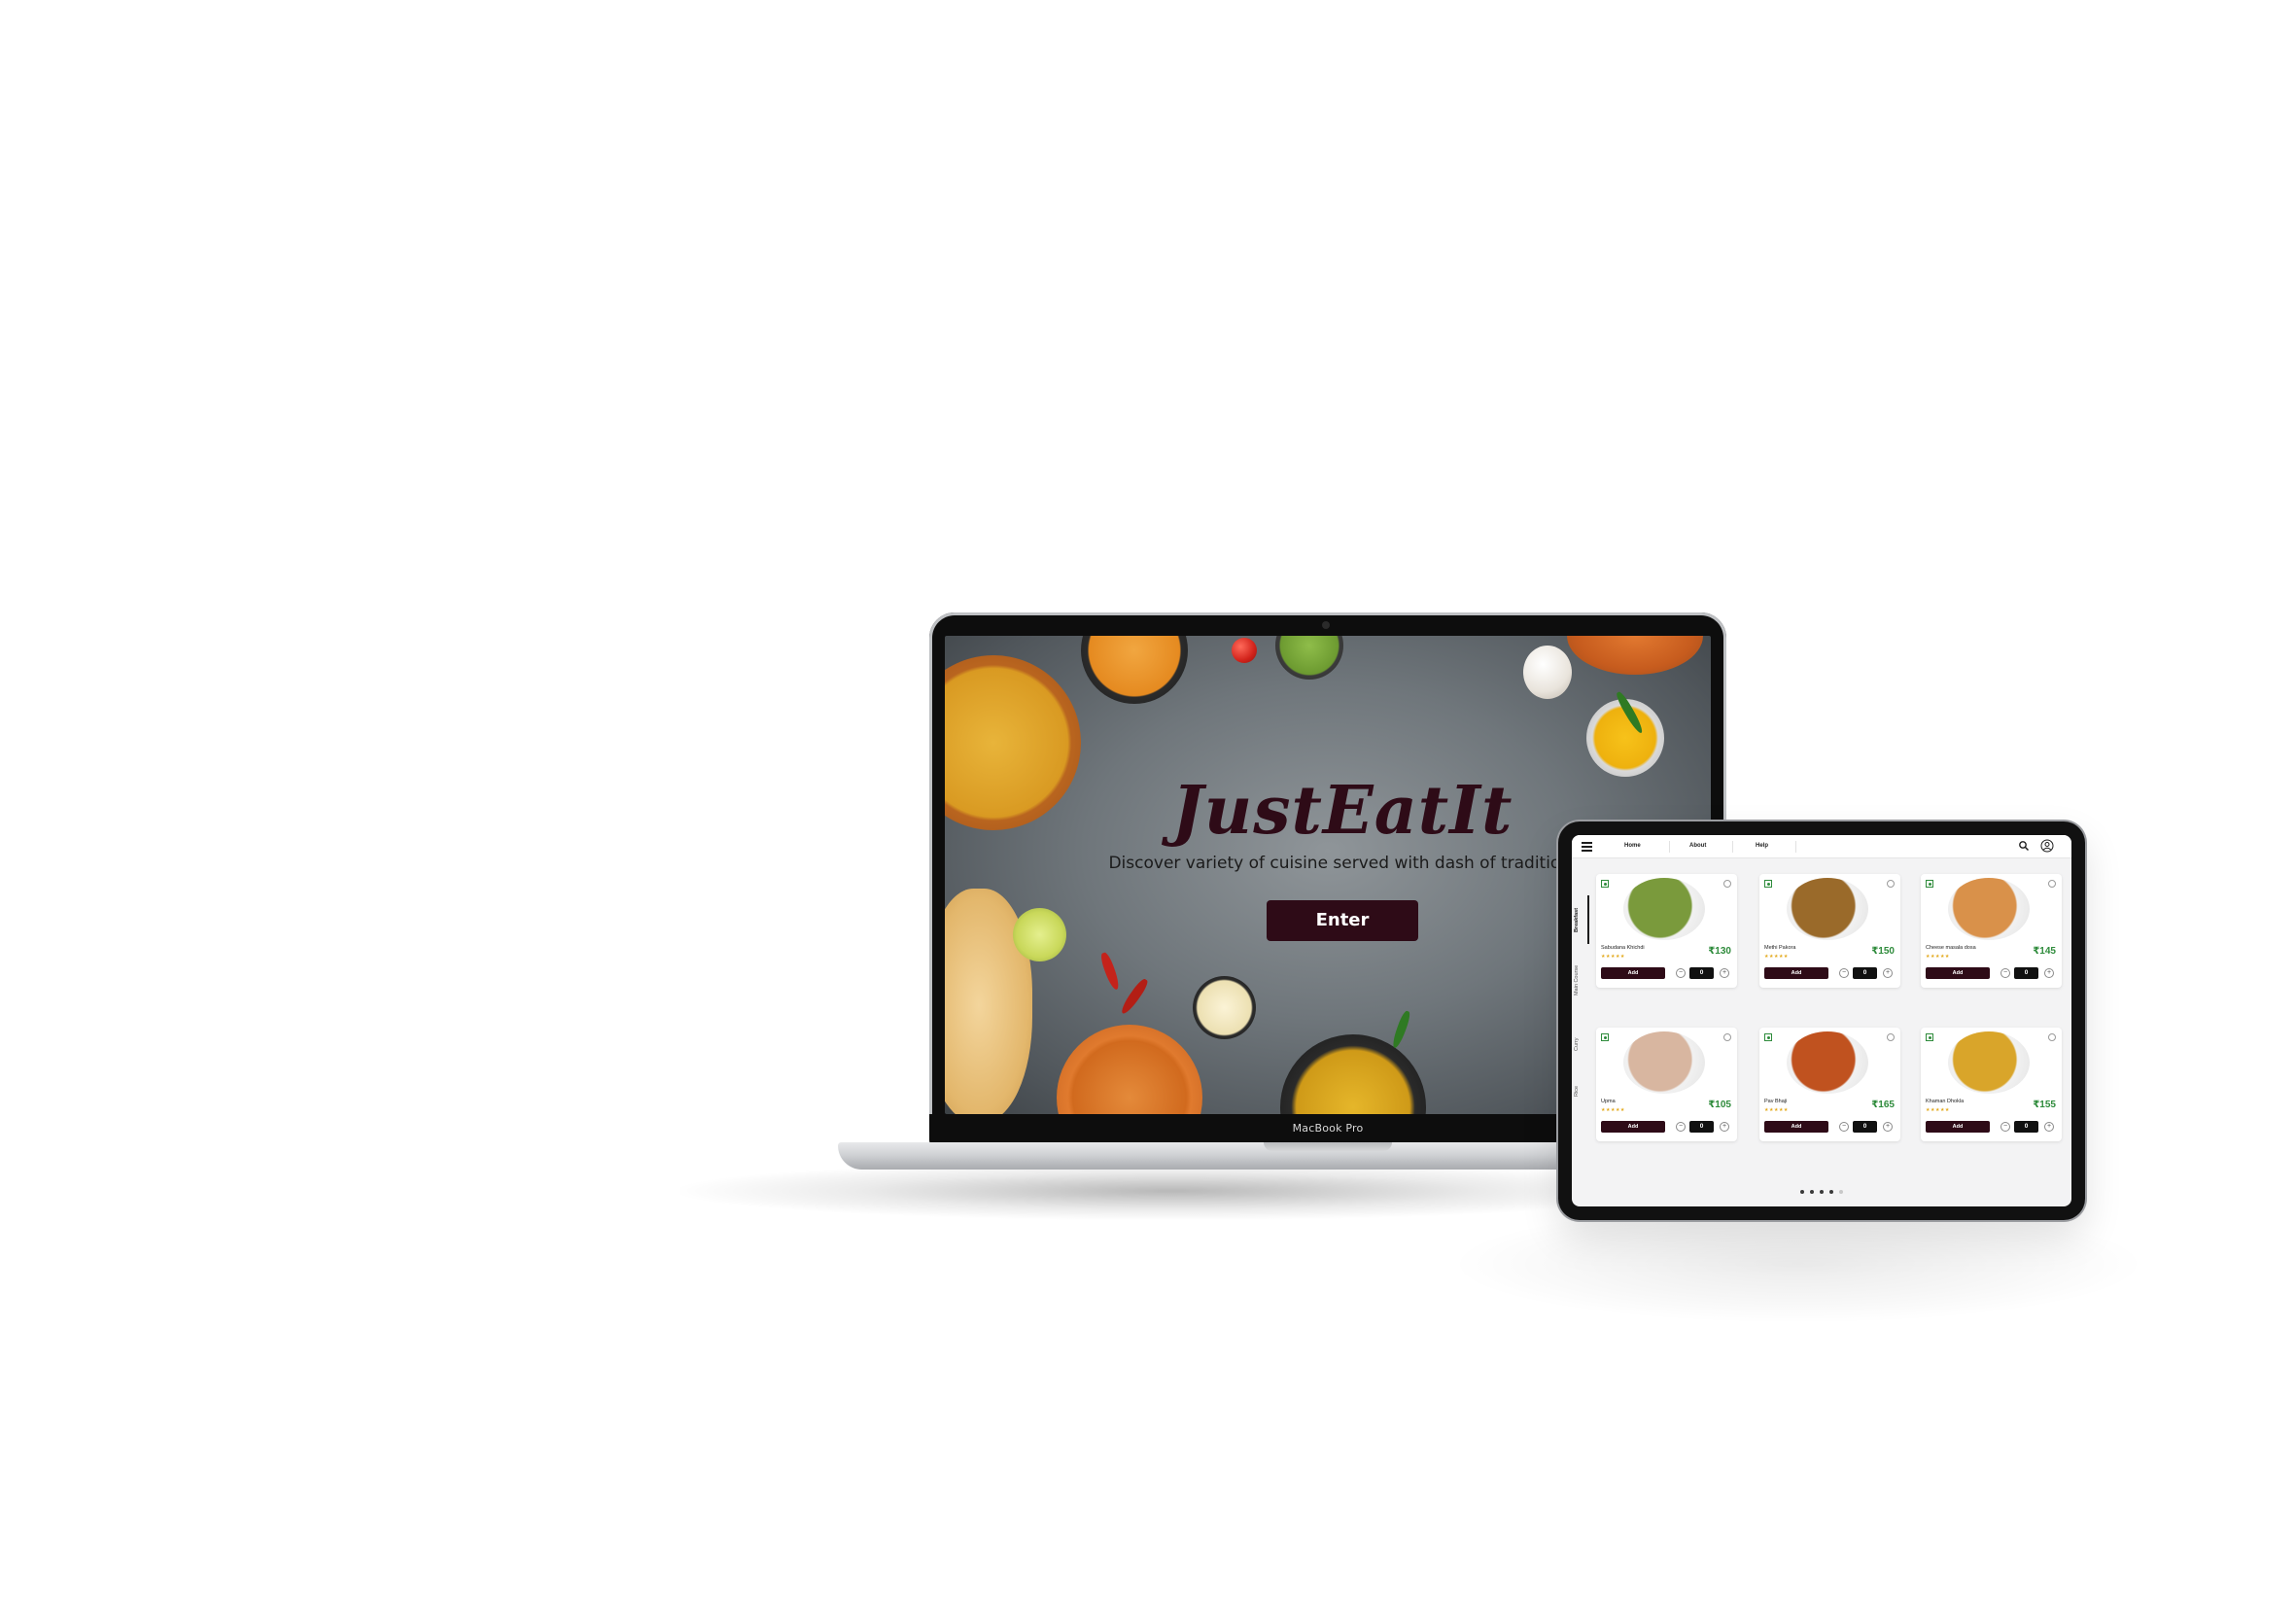 The width and height of the screenshot is (2296, 1607). Describe the element at coordinates (2044, 951) in the screenshot. I see `dish-price: ₹145` at that location.